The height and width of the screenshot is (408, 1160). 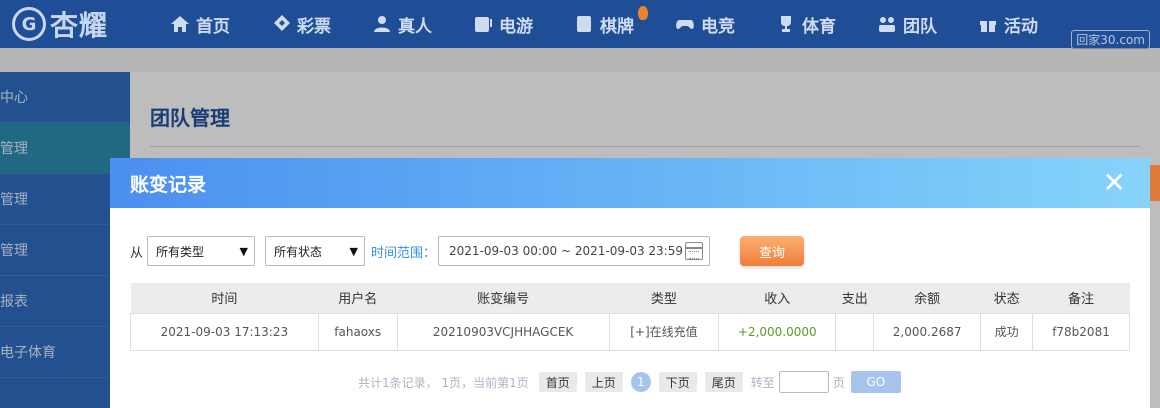 I want to click on current-page-indicator: 1, so click(x=640, y=382).